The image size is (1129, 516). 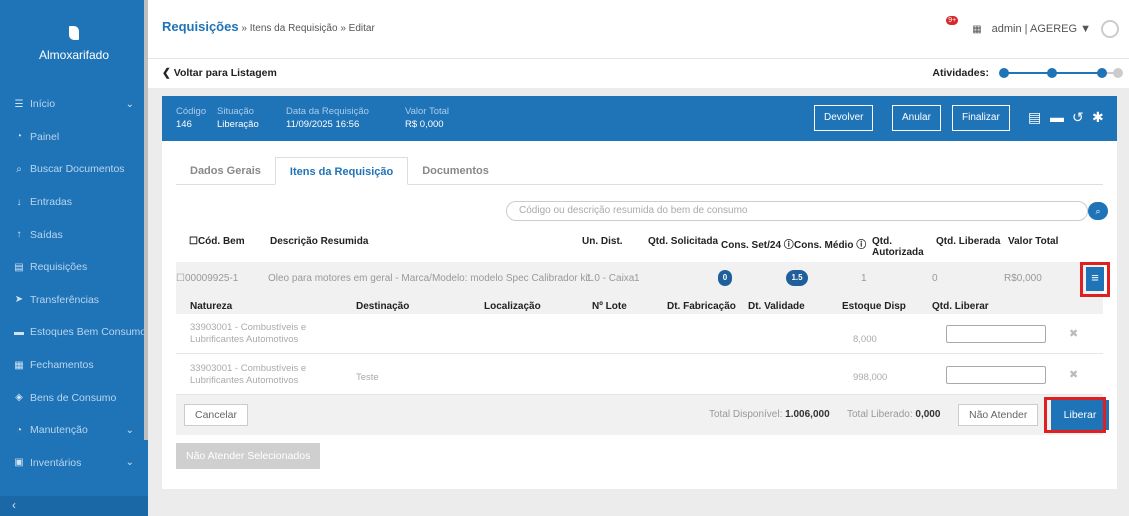 I want to click on cons-medio-badge: 1.5, so click(x=797, y=278).